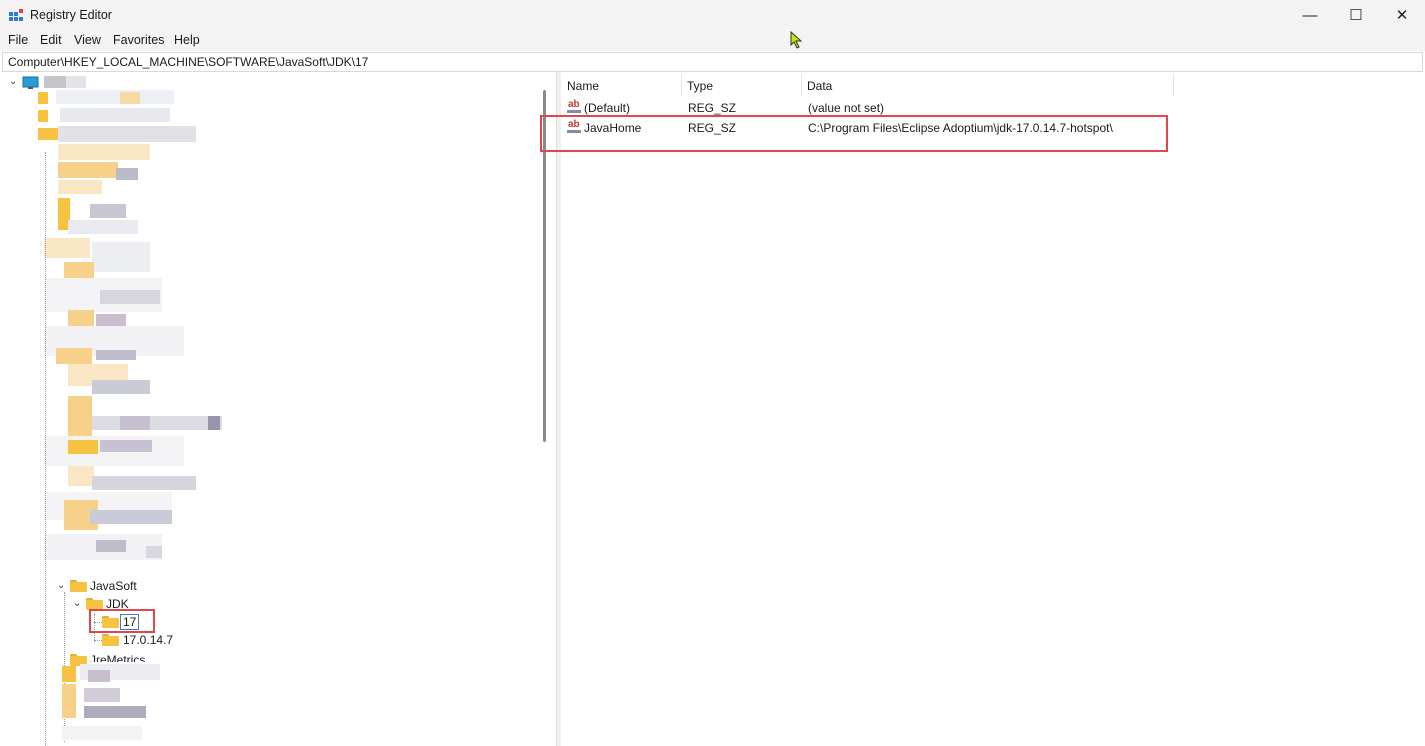  I want to click on minimize-button: —, so click(1310, 15).